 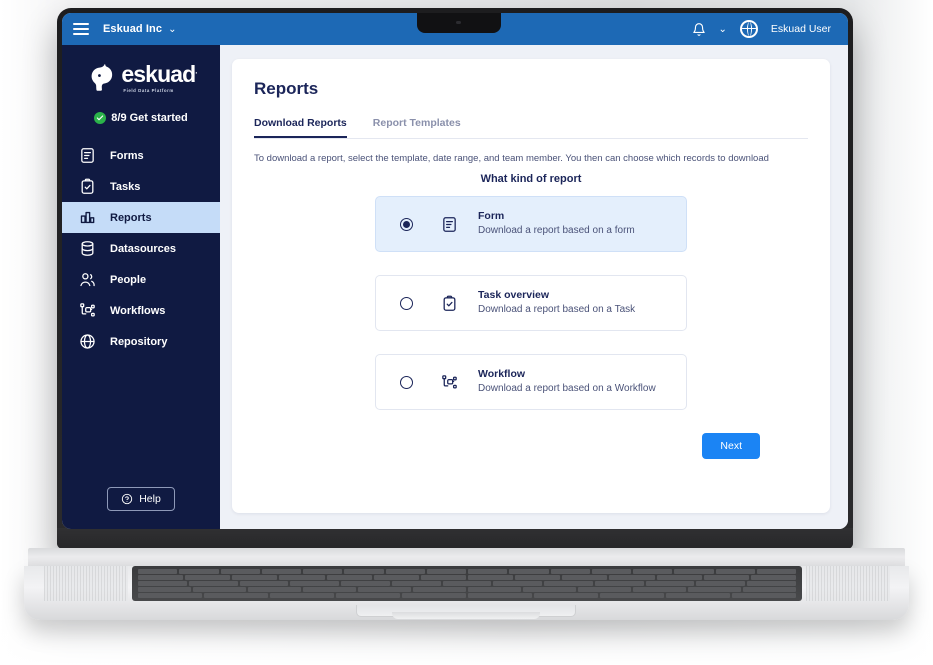 I want to click on sidebar-item-datasources: Datasources, so click(x=141, y=248).